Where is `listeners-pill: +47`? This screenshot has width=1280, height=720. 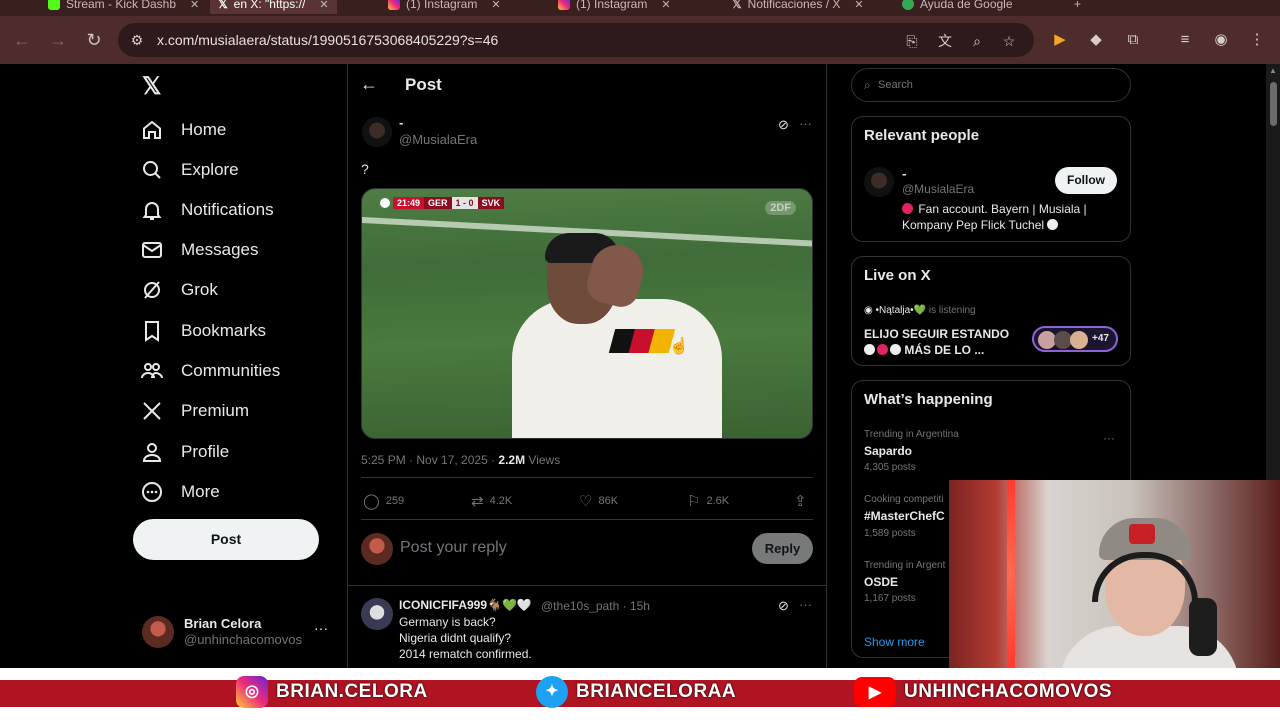
listeners-pill: +47 is located at coordinates (1075, 339).